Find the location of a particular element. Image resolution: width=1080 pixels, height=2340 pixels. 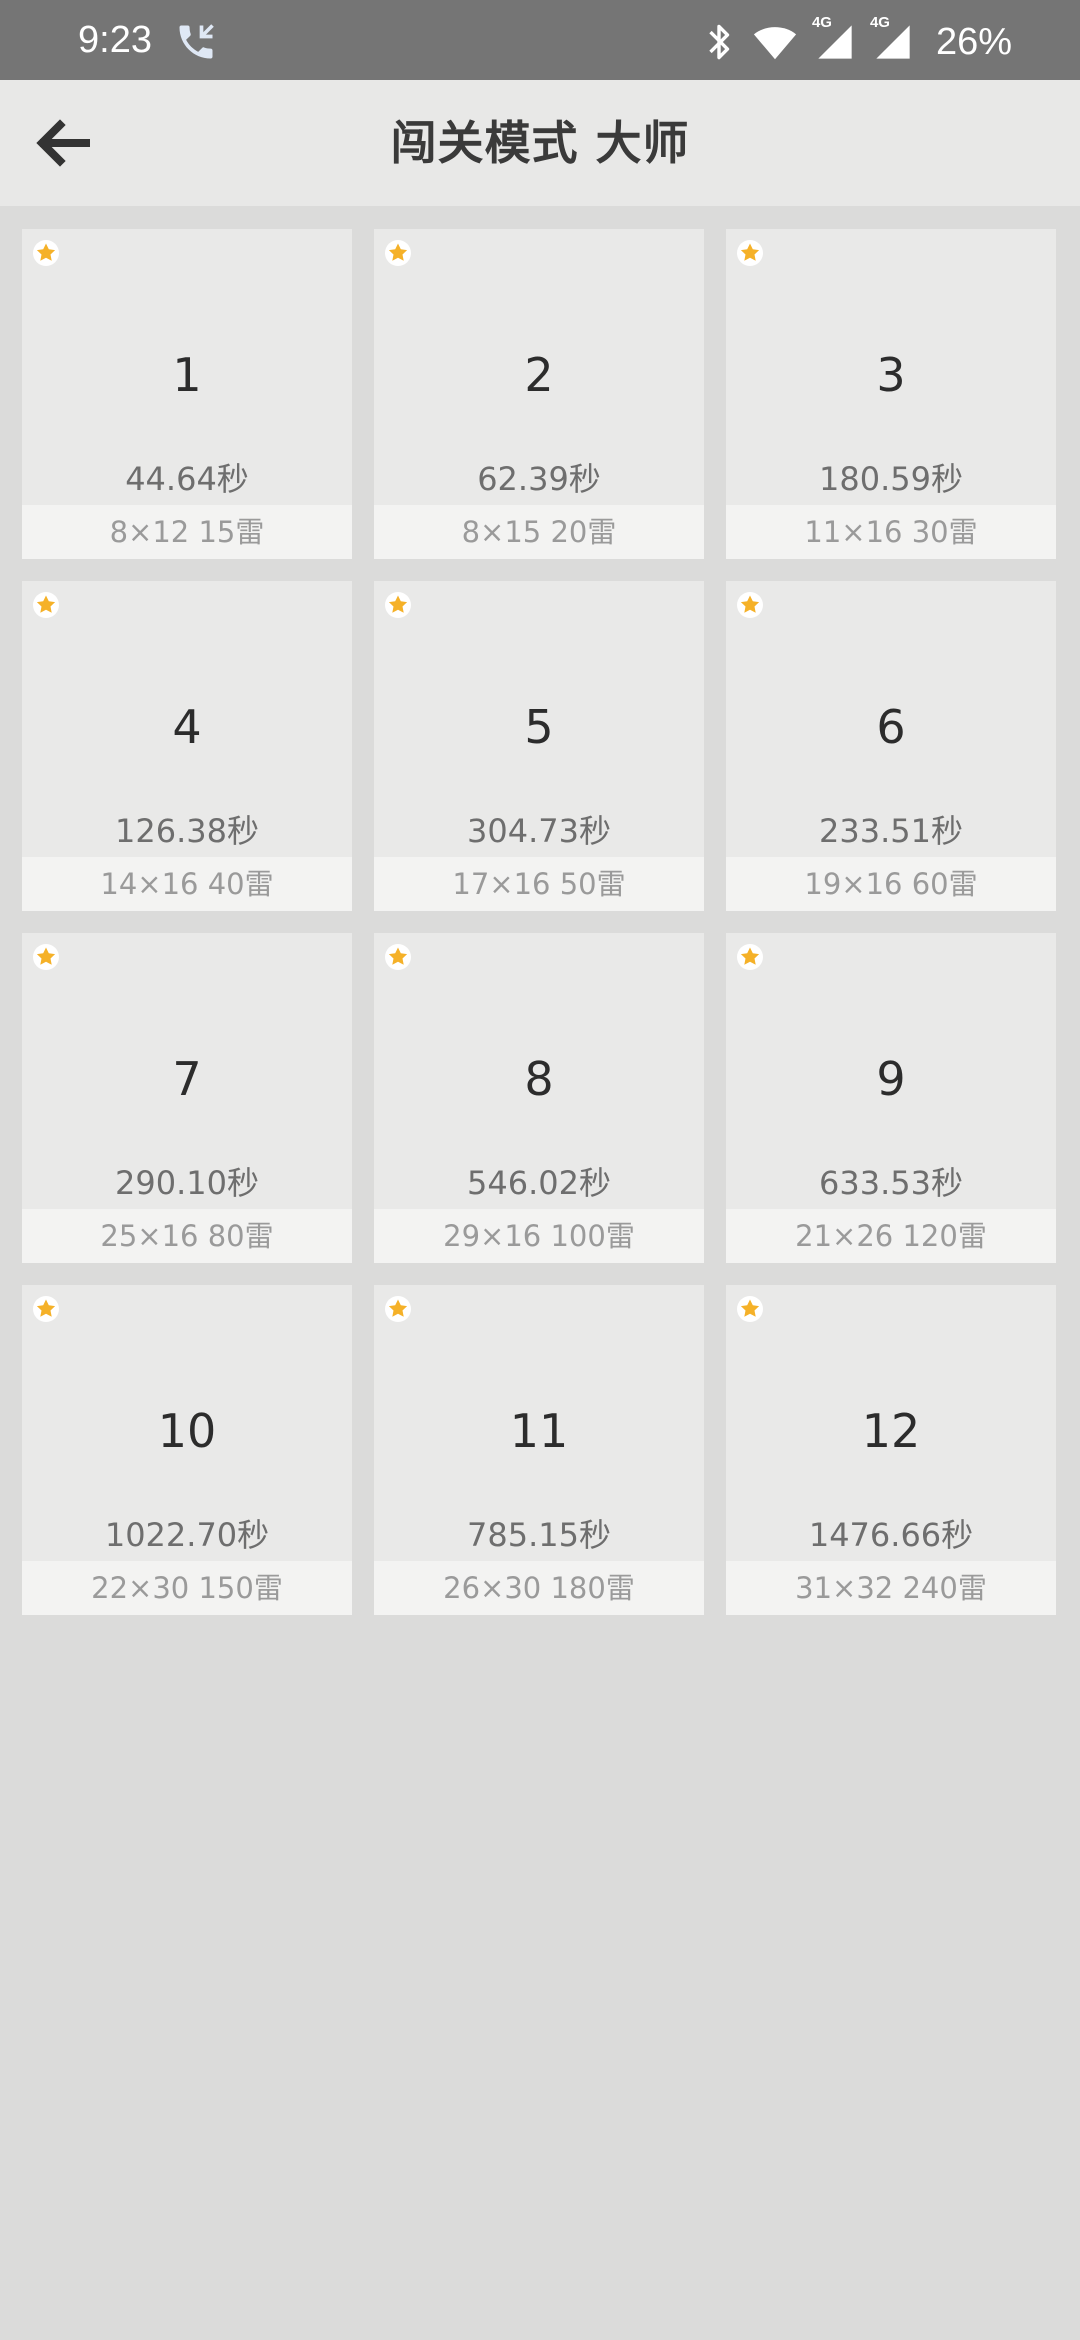

best-time: 290.10秒 is located at coordinates (187, 1183).